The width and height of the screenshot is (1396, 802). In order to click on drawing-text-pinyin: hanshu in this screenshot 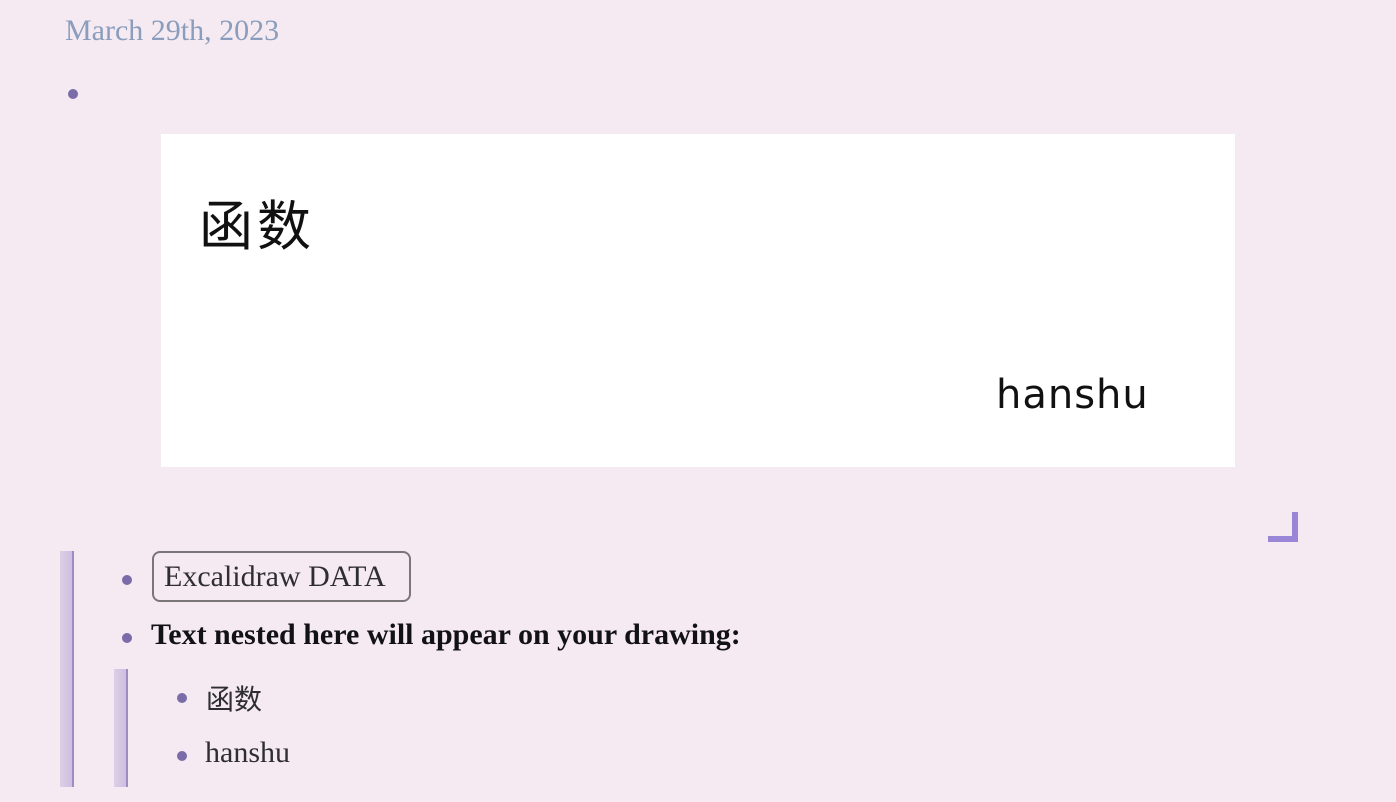, I will do `click(1072, 395)`.